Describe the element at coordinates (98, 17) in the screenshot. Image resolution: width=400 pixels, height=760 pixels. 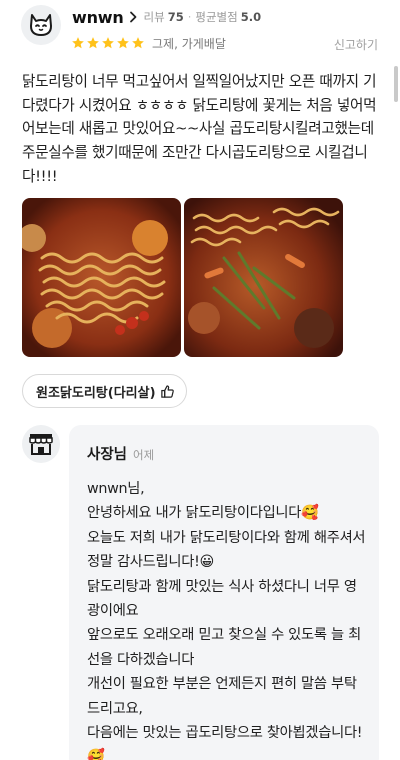
I see `user-nickname: wnwn` at that location.